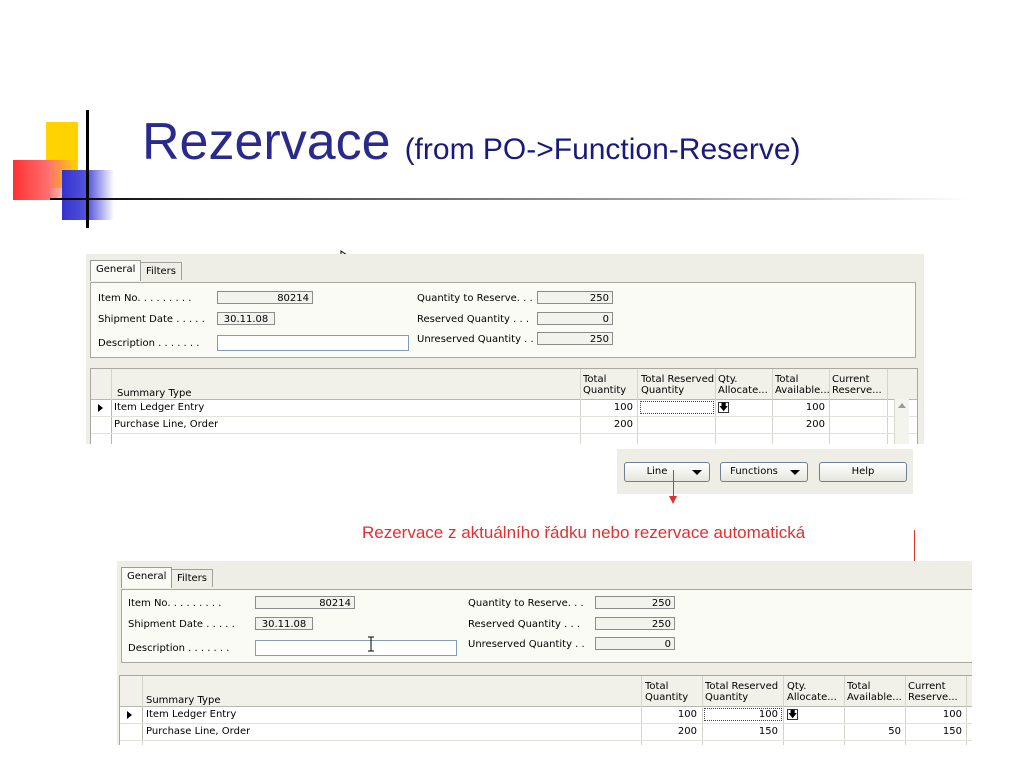  I want to click on button-bar: Line Functions Help, so click(765, 471).